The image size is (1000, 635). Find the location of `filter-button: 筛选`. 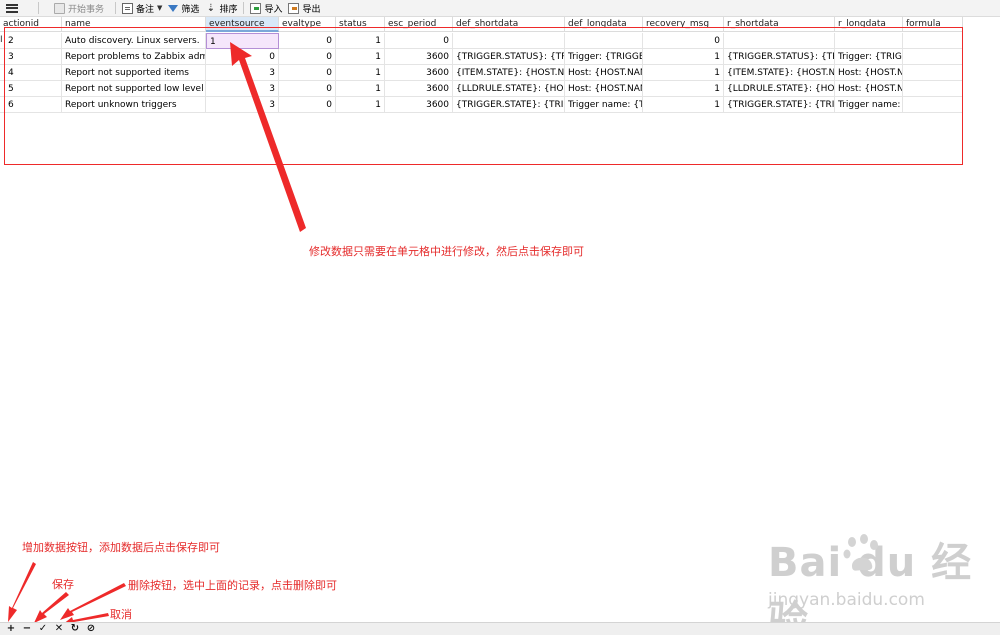

filter-button: 筛选 is located at coordinates (183, 8).